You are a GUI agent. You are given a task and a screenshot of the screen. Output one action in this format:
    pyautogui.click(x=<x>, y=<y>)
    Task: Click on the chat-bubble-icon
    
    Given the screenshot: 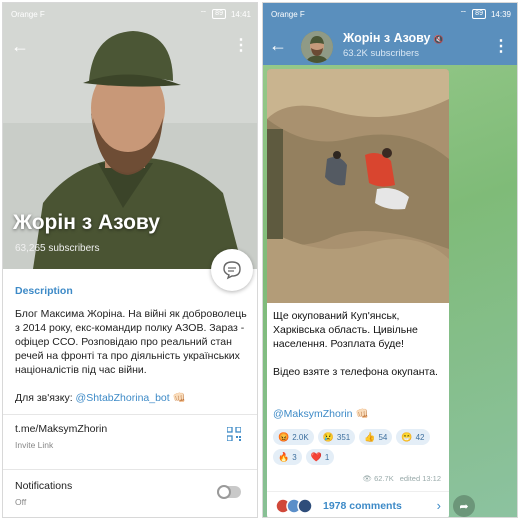 What is the action you would take?
    pyautogui.click(x=232, y=270)
    